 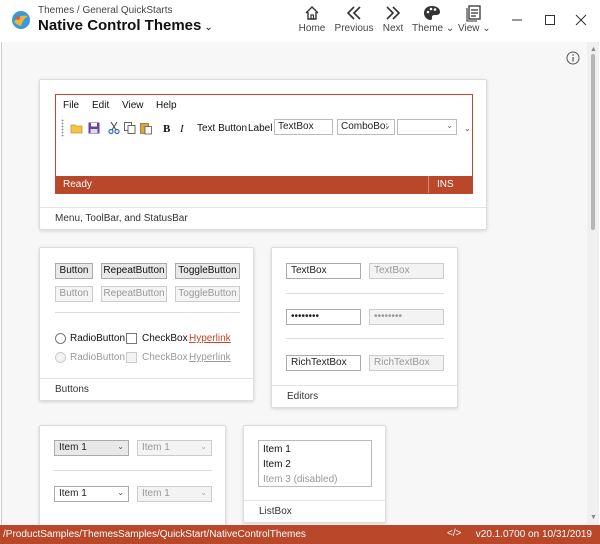 I want to click on rich-textbox-disabled: RichTextBox, so click(x=406, y=363).